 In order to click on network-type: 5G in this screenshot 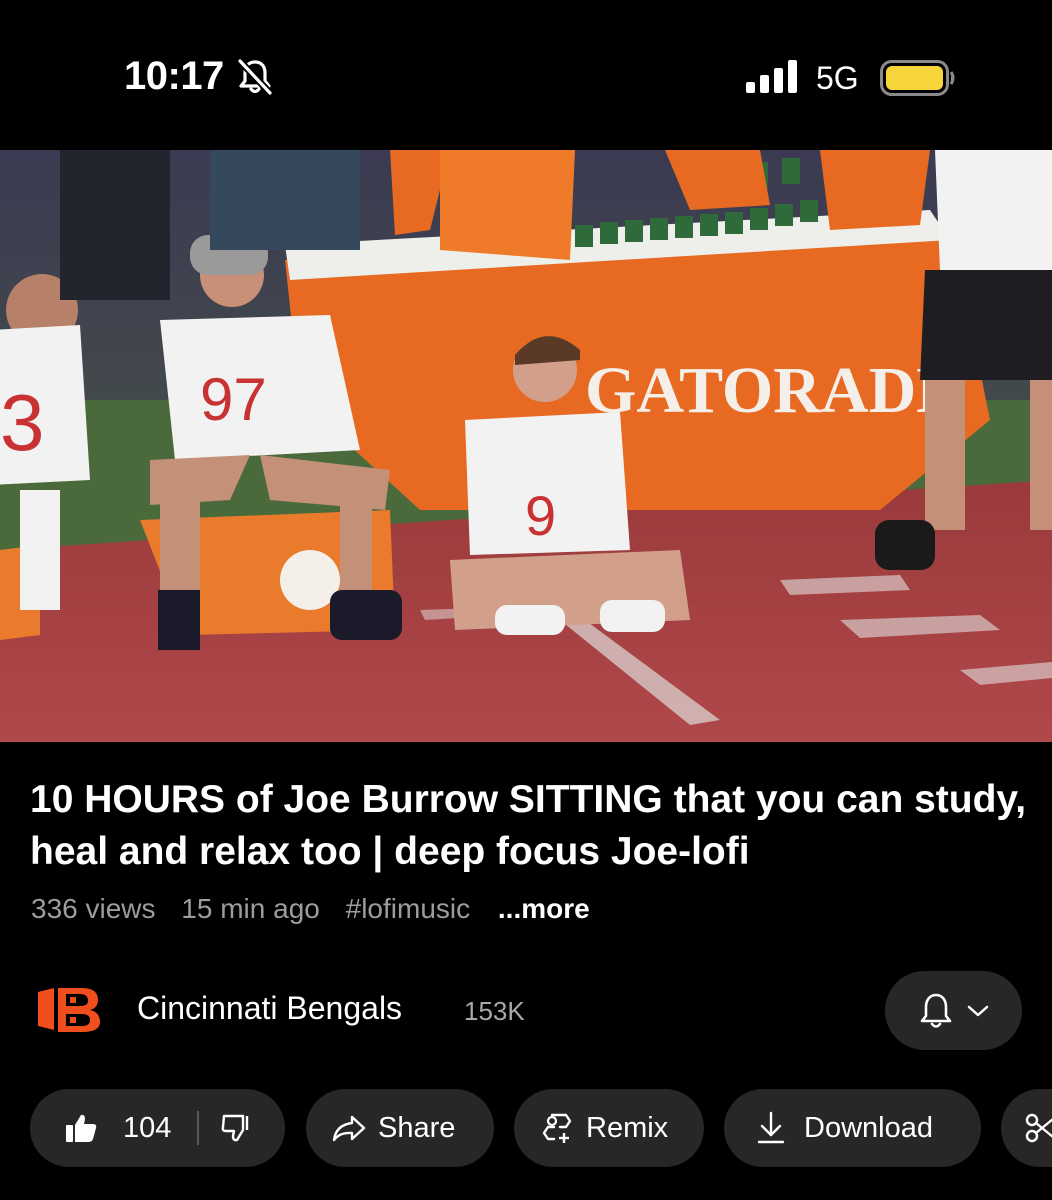, I will do `click(837, 78)`.